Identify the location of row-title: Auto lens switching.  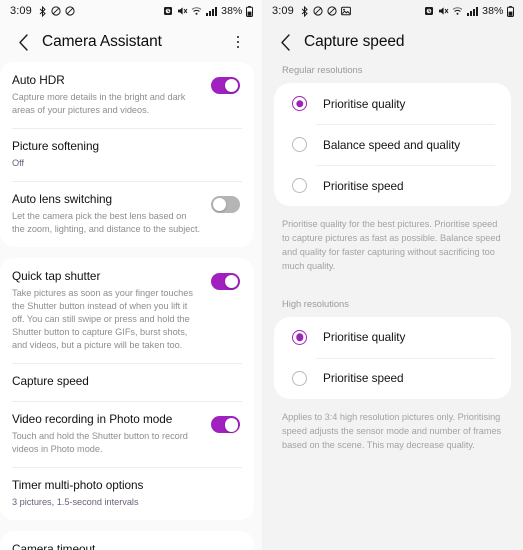
(62, 199).